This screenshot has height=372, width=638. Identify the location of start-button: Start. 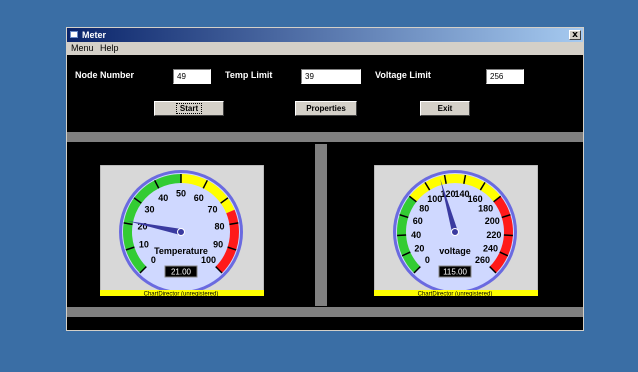
(189, 108).